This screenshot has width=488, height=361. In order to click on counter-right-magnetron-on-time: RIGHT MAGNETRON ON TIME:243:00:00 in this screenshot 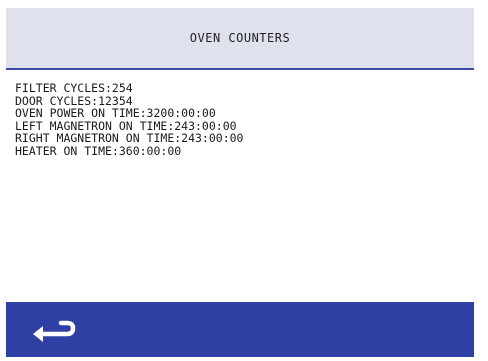, I will do `click(129, 138)`.